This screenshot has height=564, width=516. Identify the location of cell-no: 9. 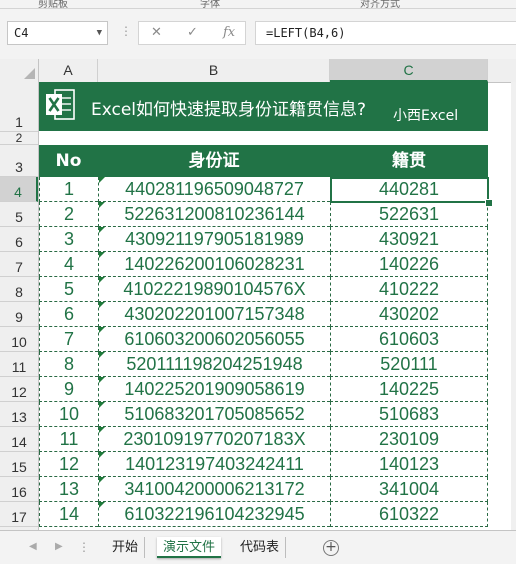
(68, 389).